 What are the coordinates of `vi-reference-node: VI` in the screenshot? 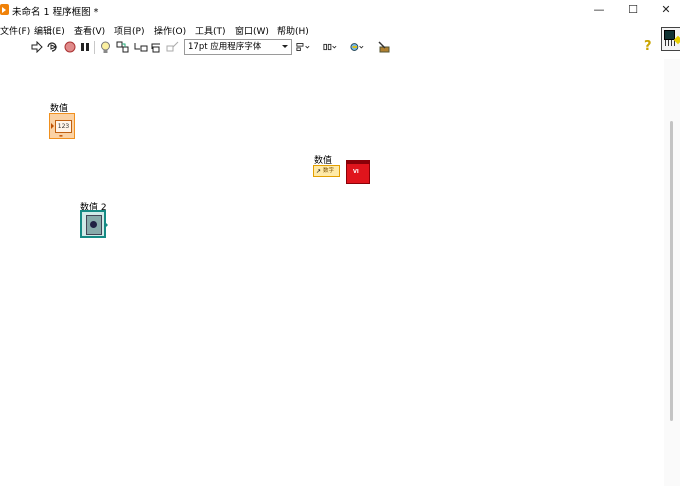 It's located at (358, 172).